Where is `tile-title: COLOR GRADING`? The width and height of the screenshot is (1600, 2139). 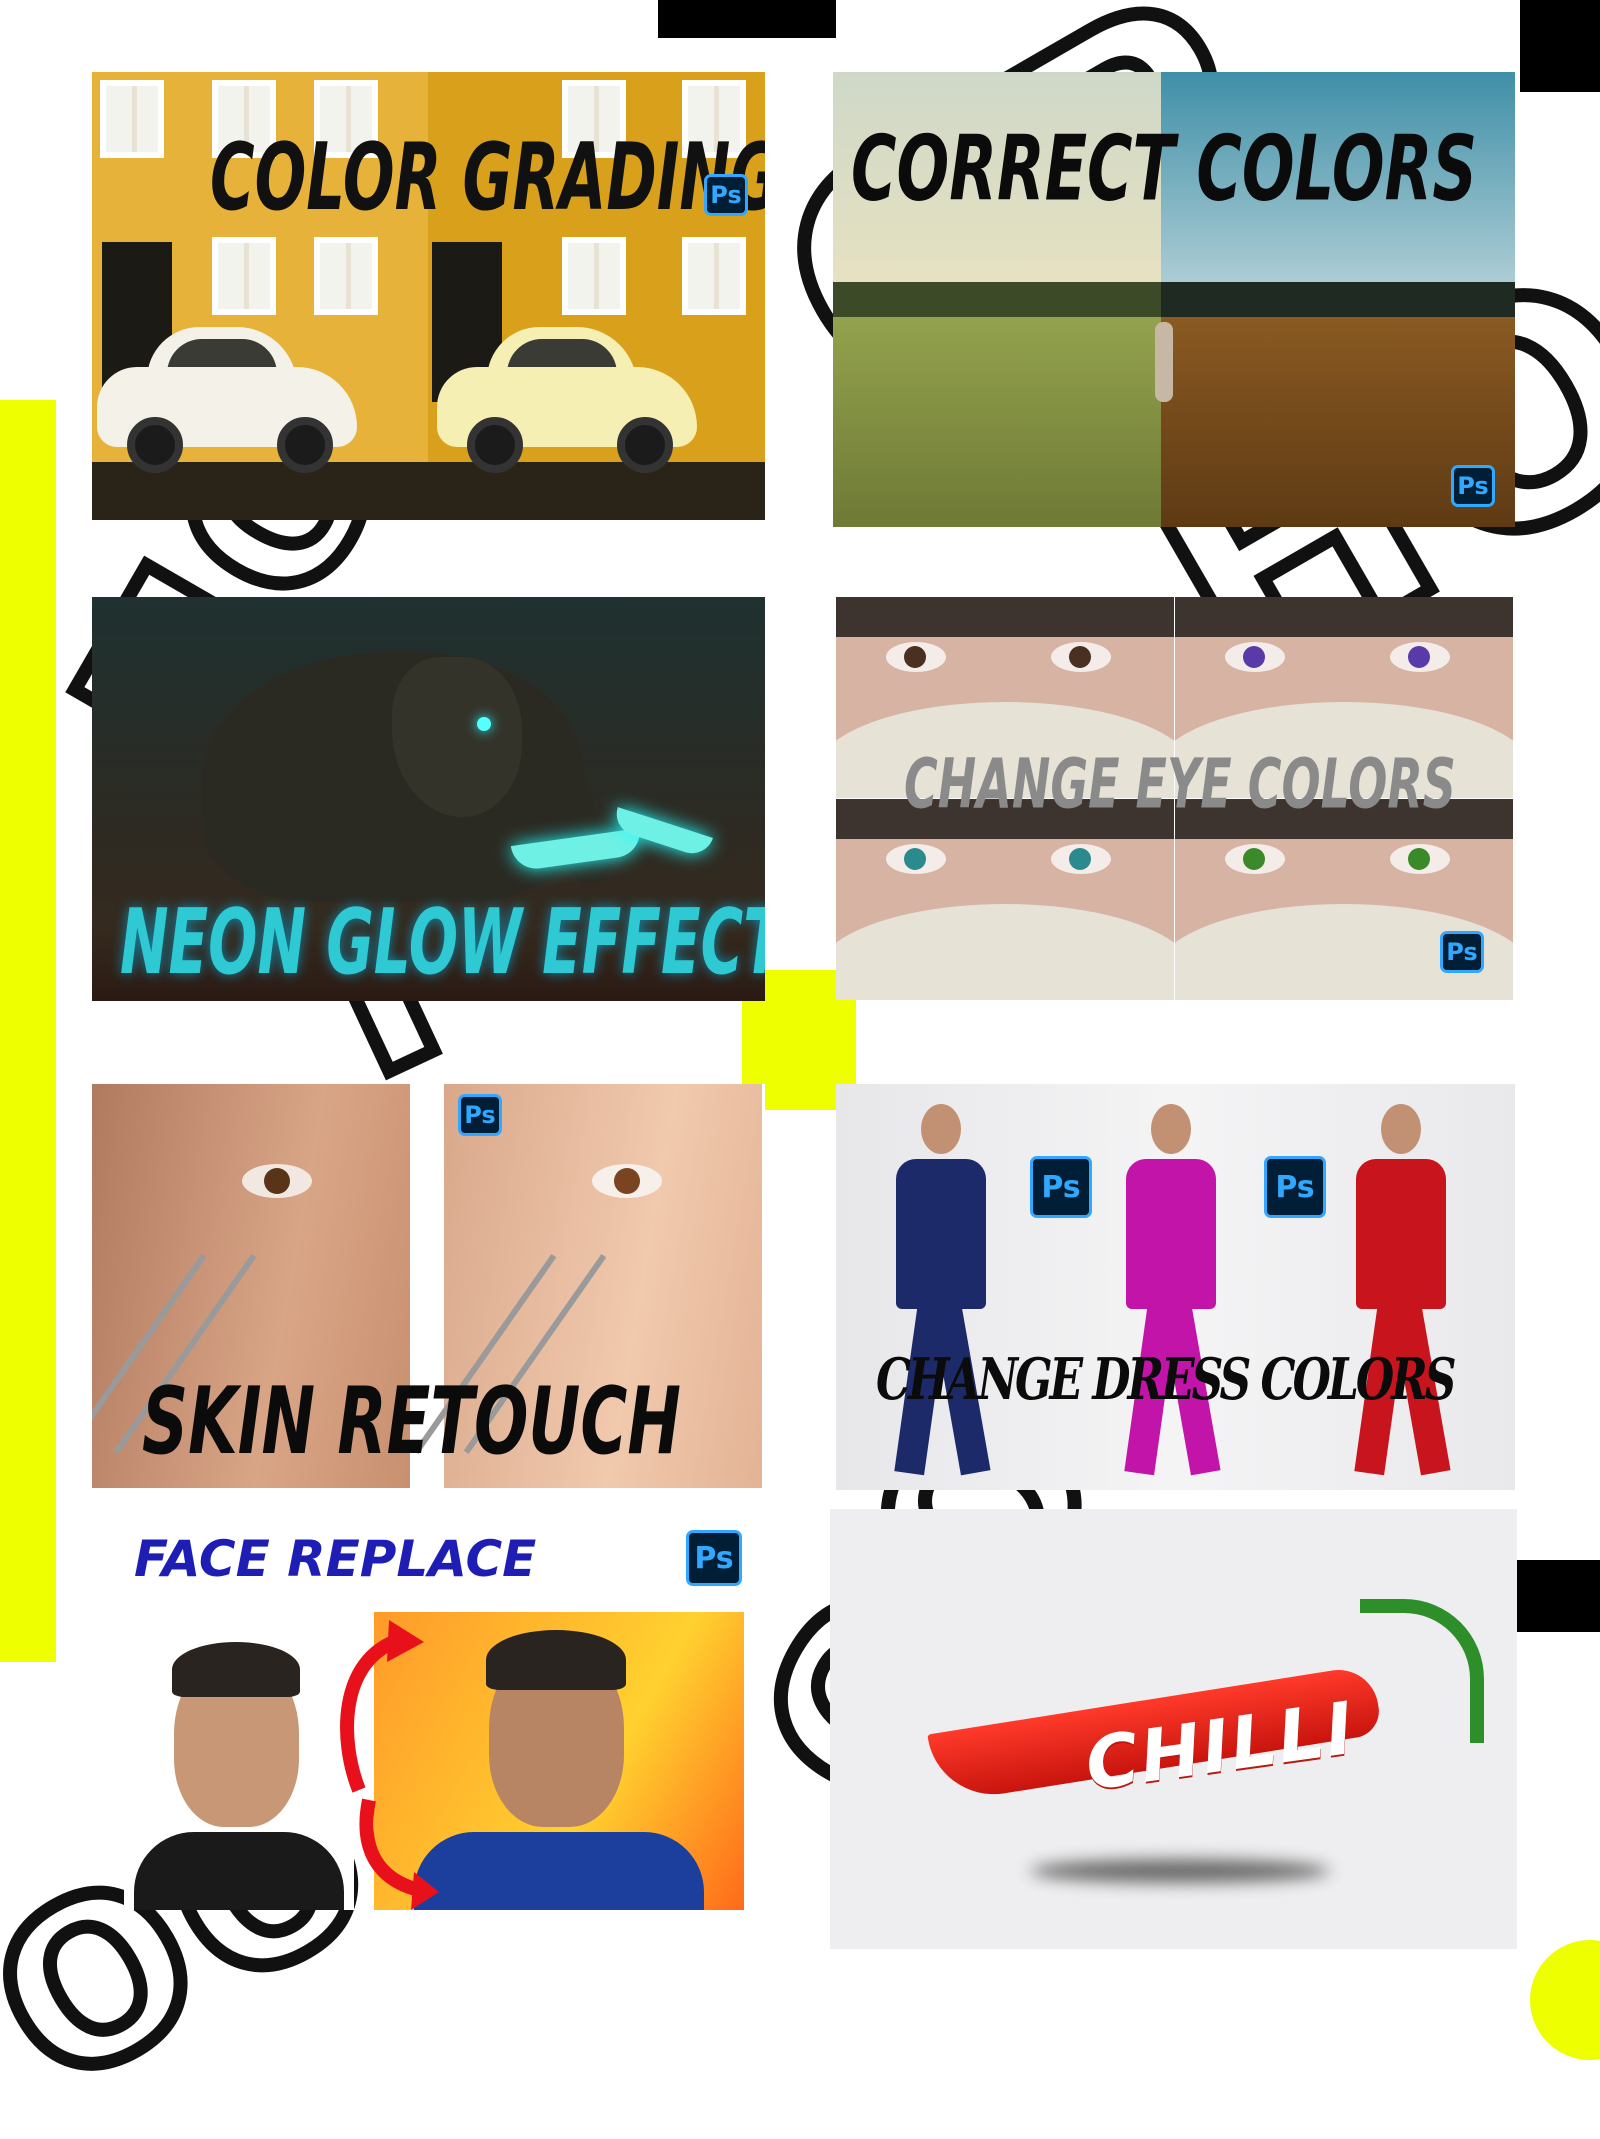
tile-title: COLOR GRADING is located at coordinates (487, 178).